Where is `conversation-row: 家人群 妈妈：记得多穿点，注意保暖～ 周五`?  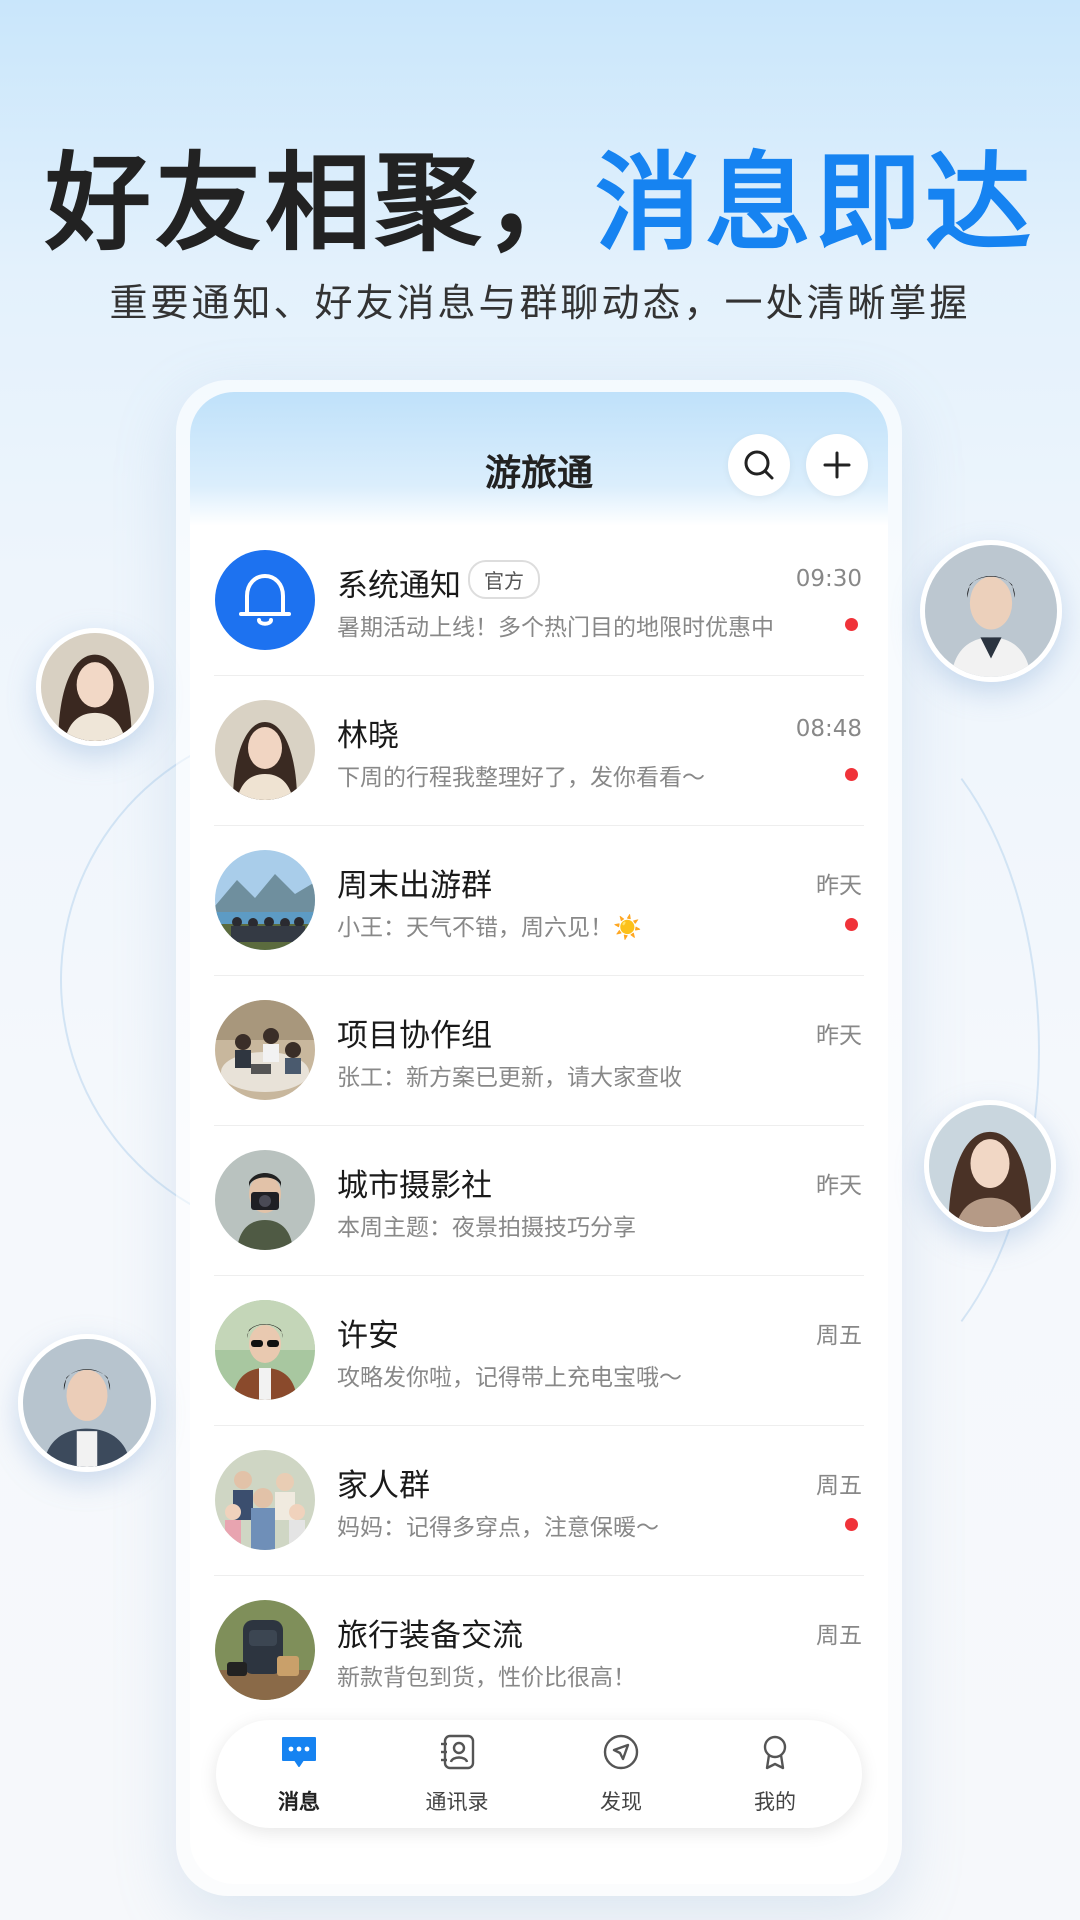
conversation-row: 家人群 妈妈：记得多穿点，注意保暖～ 周五 is located at coordinates (539, 1501).